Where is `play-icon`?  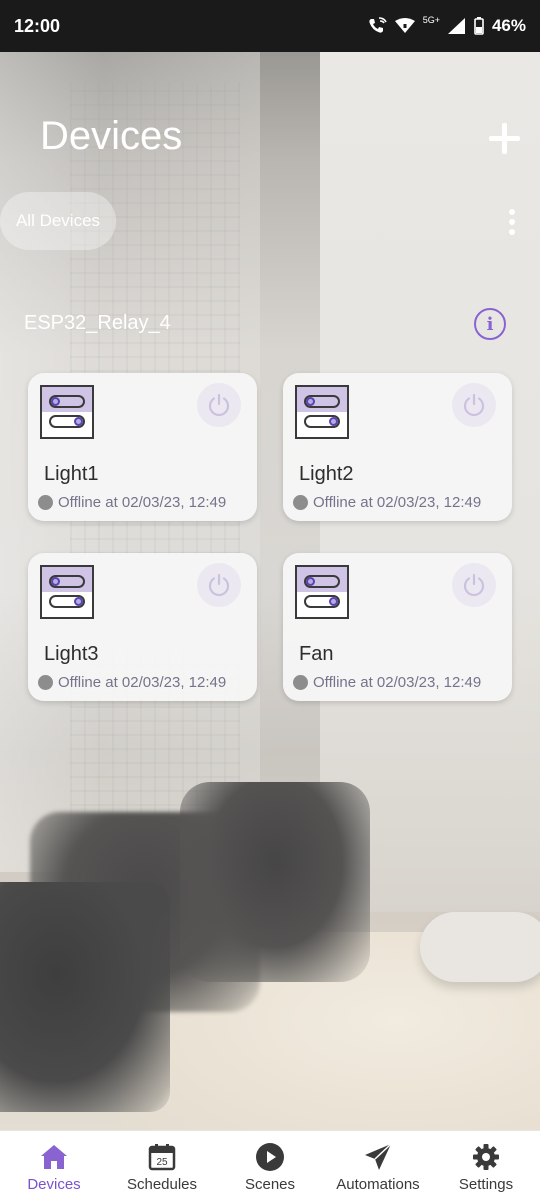
play-icon is located at coordinates (270, 1157).